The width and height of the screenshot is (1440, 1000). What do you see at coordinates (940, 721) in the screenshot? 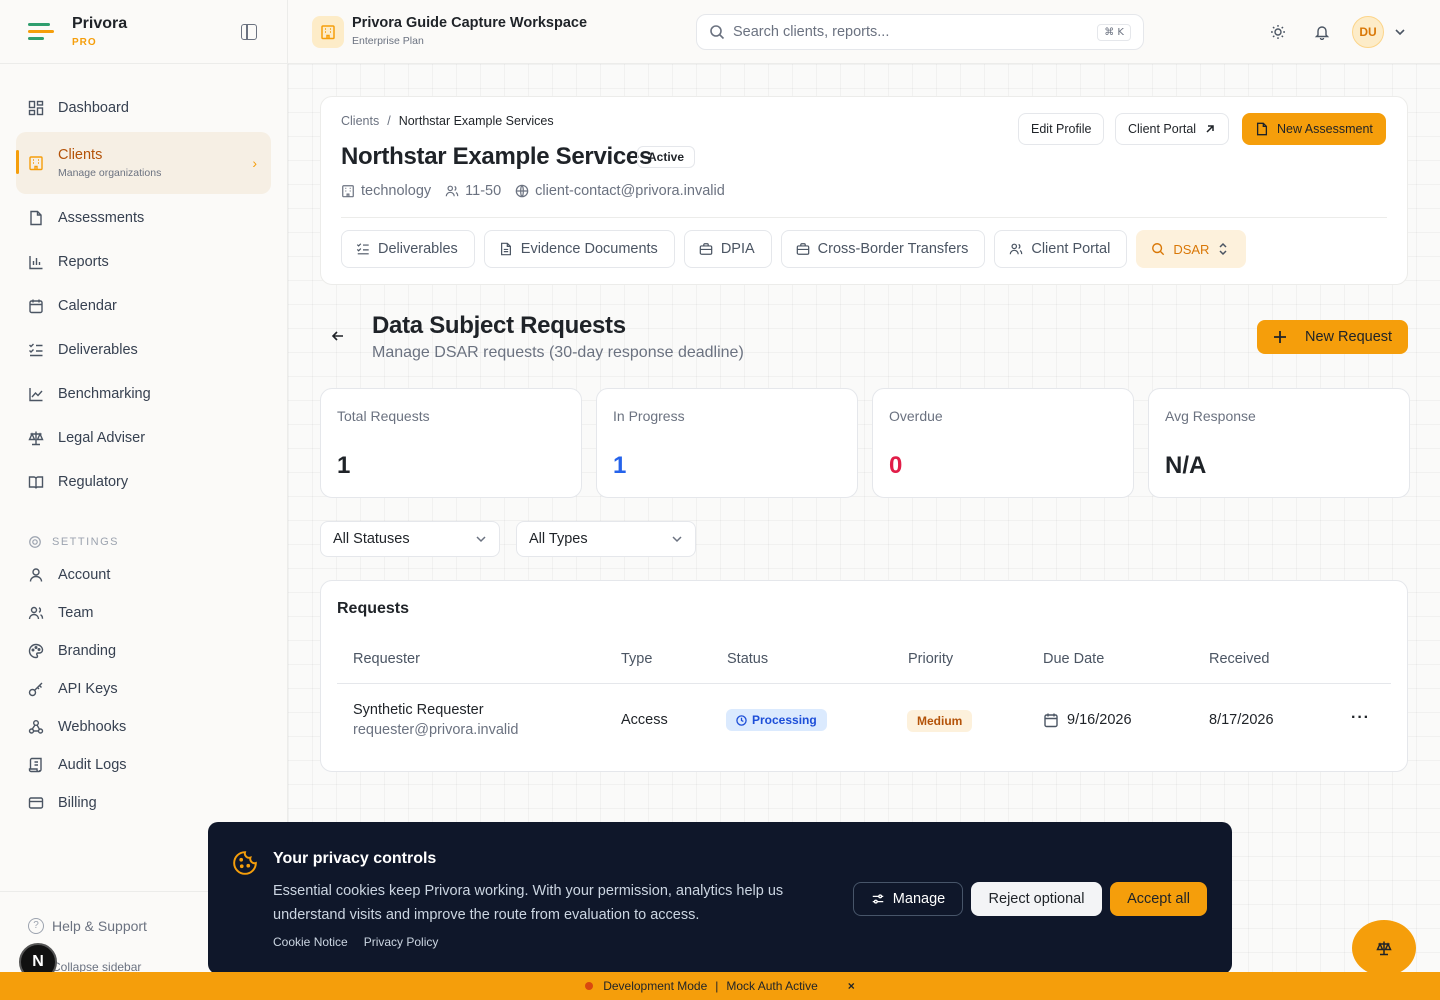
I see `priority-badge: Medium` at bounding box center [940, 721].